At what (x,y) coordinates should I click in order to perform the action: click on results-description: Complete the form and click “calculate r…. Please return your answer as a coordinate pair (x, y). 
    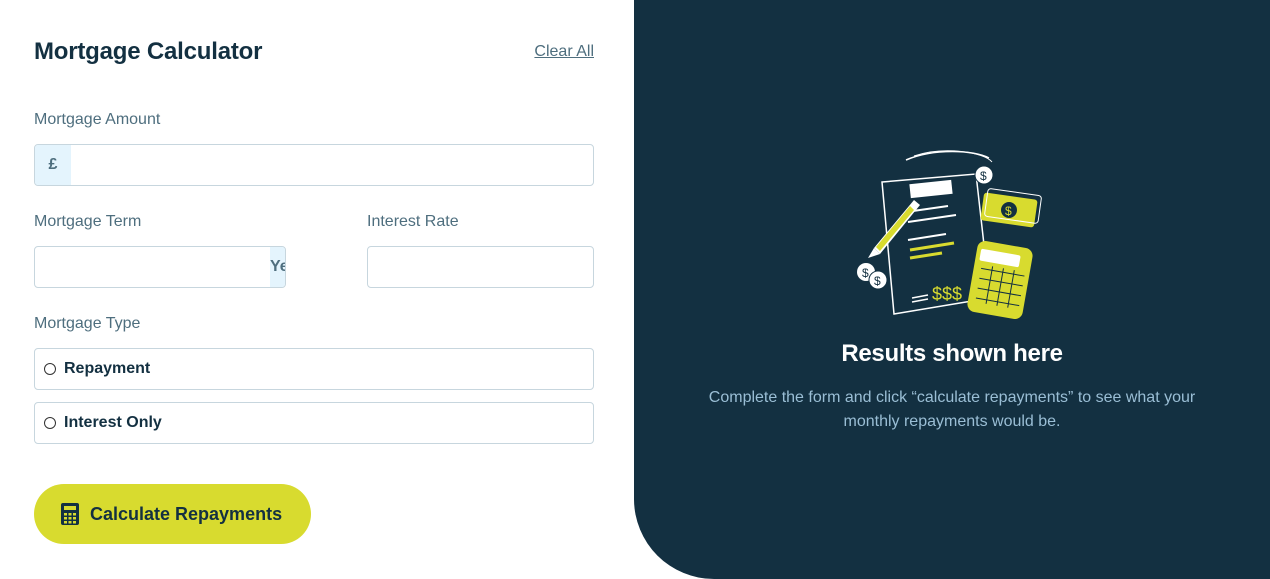
    Looking at the image, I should click on (952, 409).